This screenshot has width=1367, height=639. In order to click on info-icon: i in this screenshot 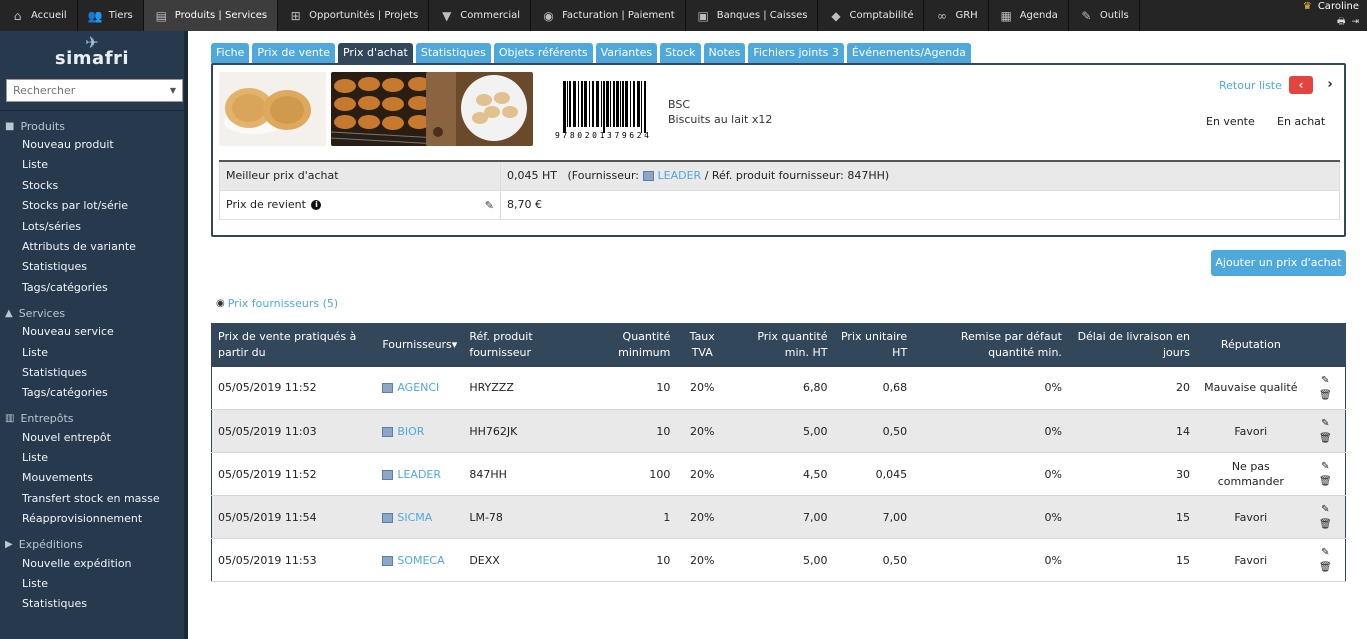, I will do `click(316, 205)`.